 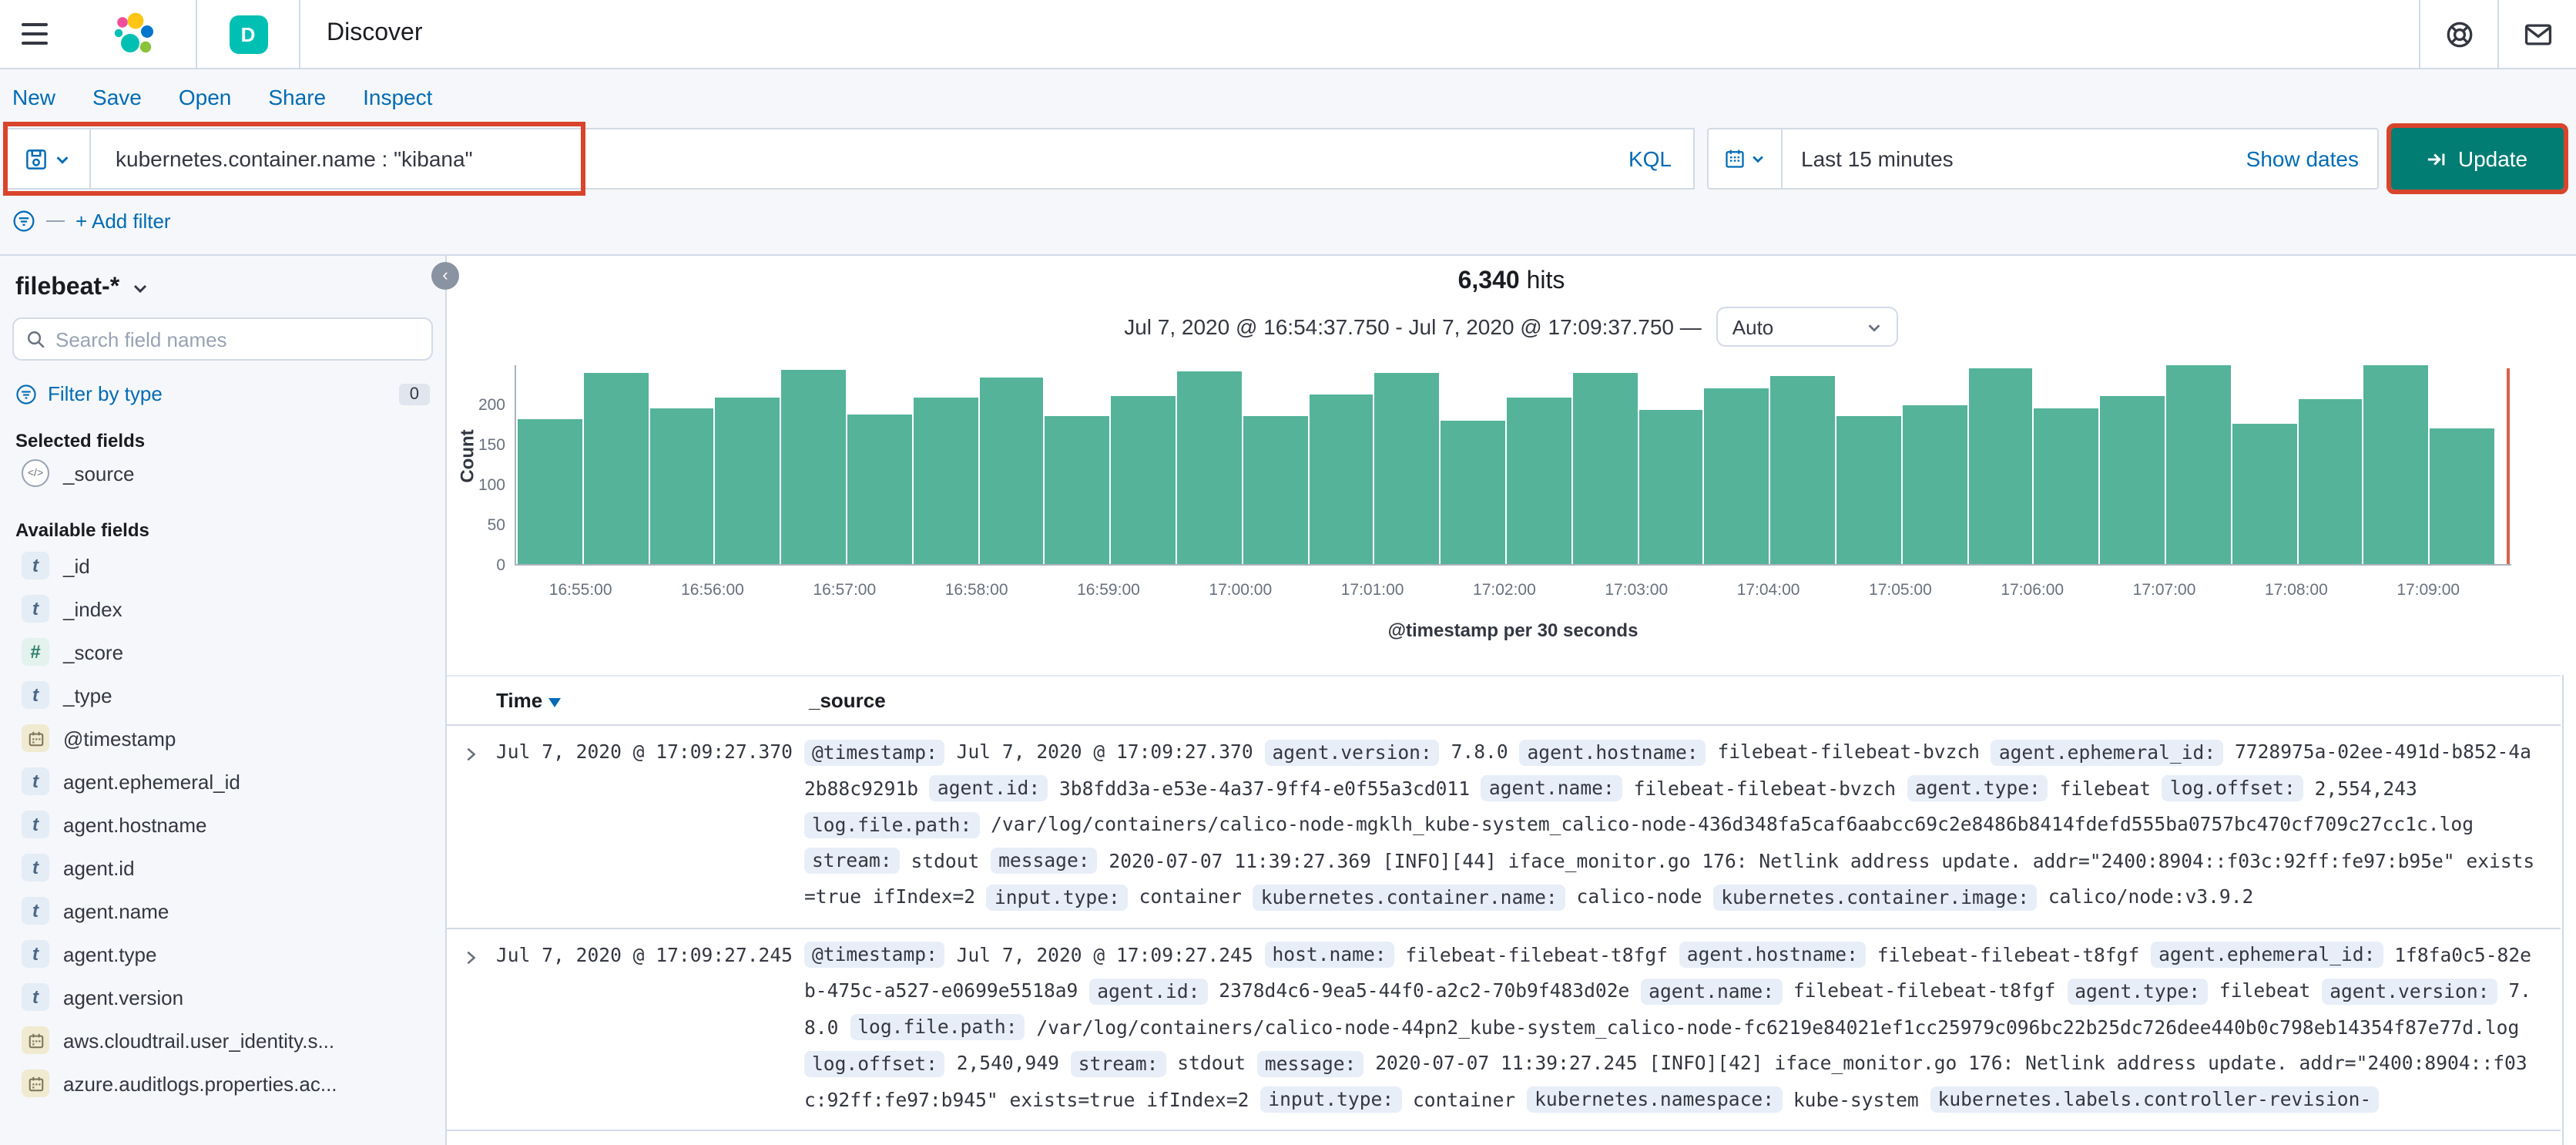 I want to click on save-query-icon, so click(x=35, y=159).